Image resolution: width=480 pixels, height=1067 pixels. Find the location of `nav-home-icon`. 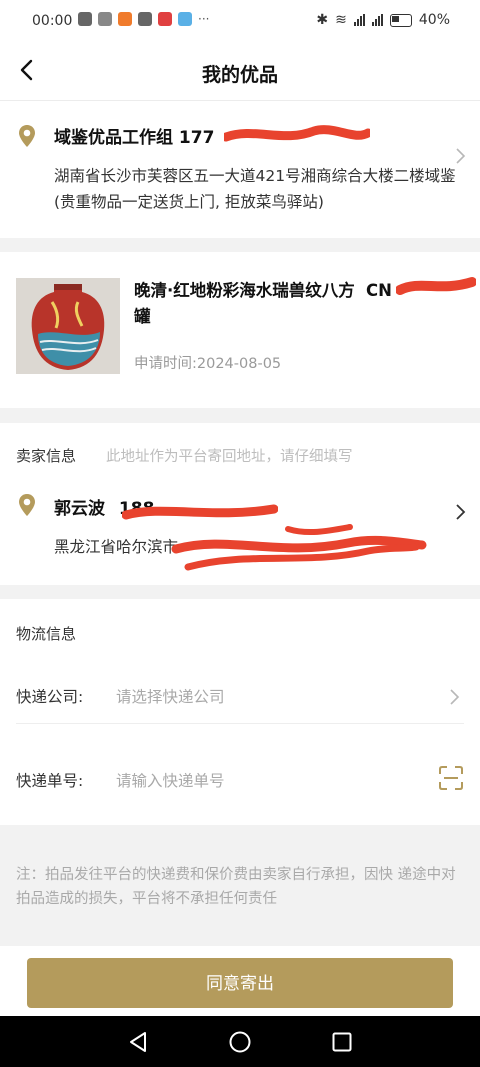

nav-home-icon is located at coordinates (240, 1042).